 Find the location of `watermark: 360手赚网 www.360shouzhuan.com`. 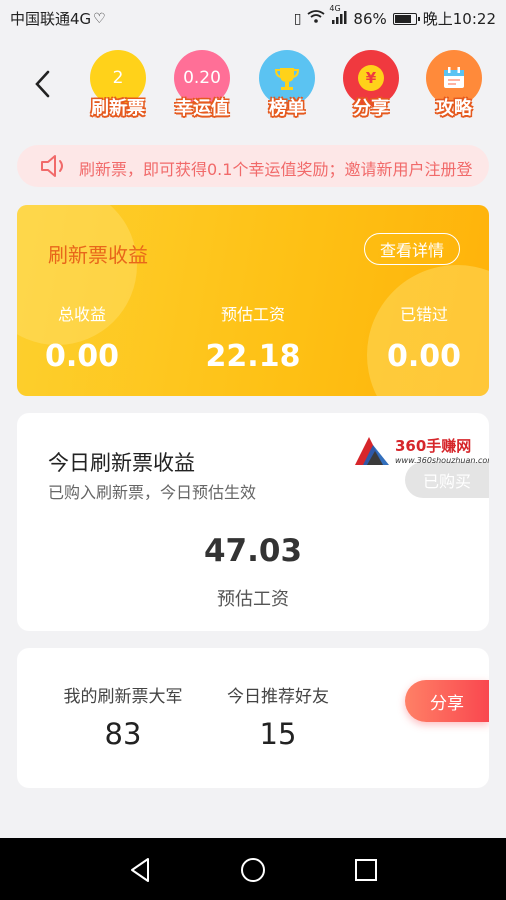

watermark: 360手赚网 www.360shouzhuan.com is located at coordinates (421, 453).